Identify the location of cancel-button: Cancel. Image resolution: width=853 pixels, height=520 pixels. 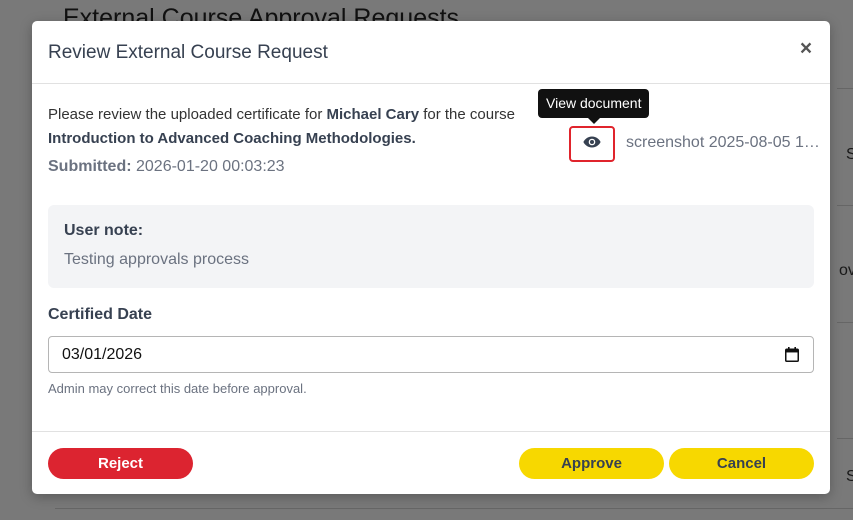
(741, 463).